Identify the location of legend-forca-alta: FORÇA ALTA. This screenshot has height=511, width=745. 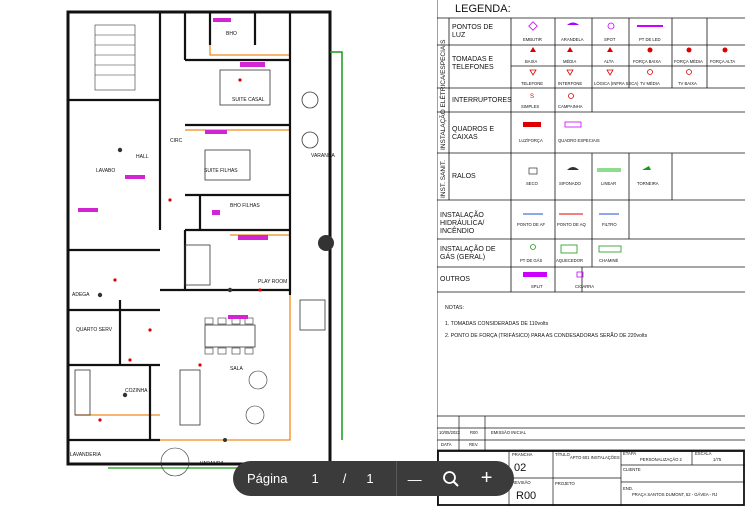
(722, 61).